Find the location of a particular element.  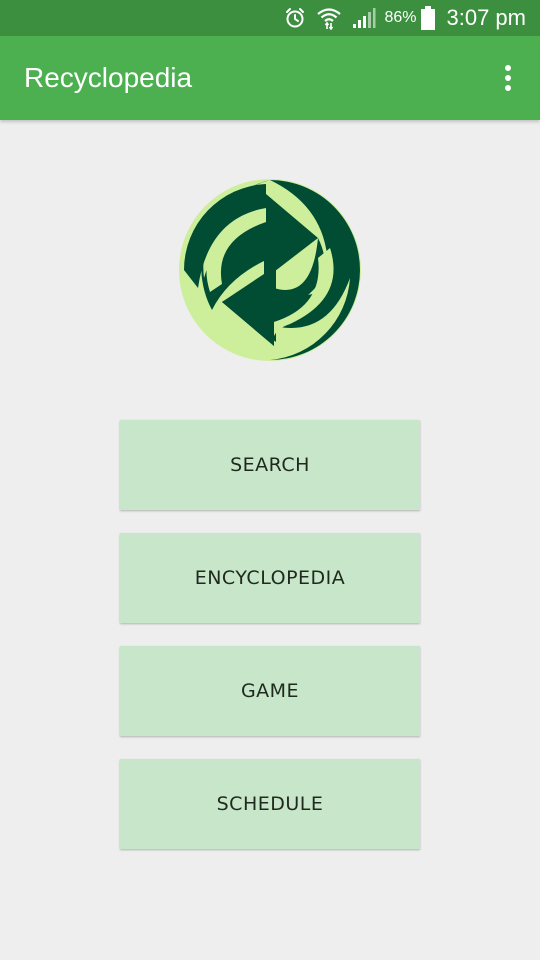

search-button: SEARCH is located at coordinates (270, 465).